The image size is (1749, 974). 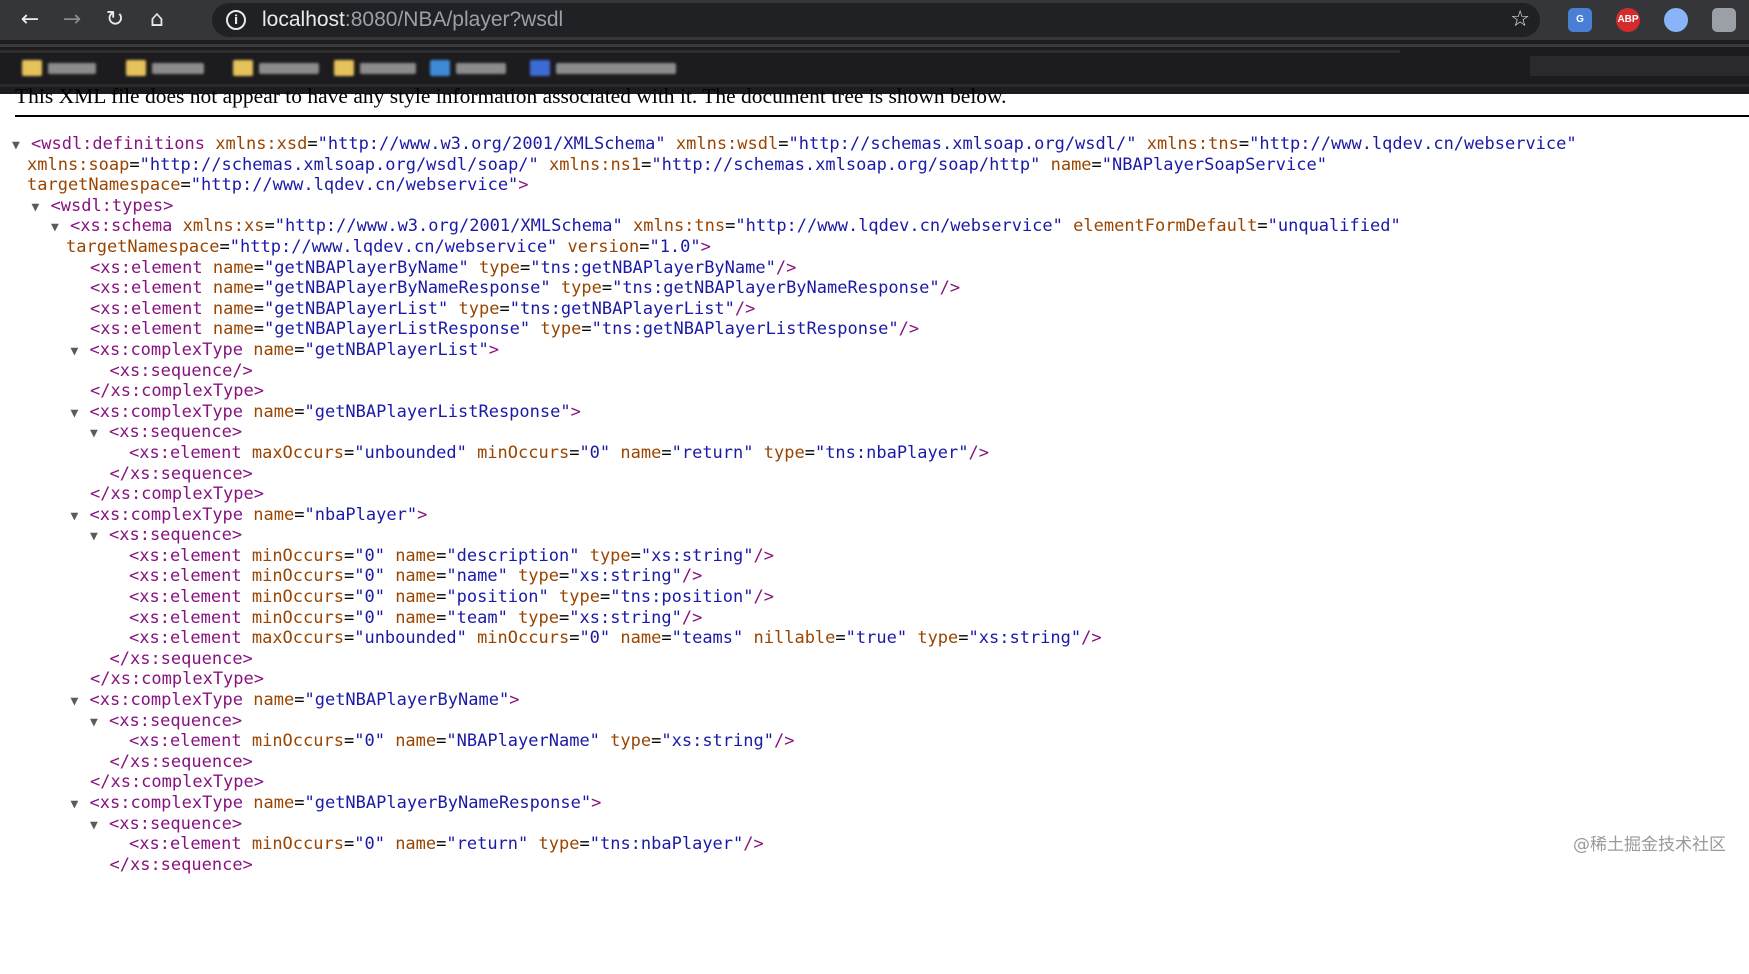 I want to click on xml-token: targetNamespace, so click(x=143, y=246).